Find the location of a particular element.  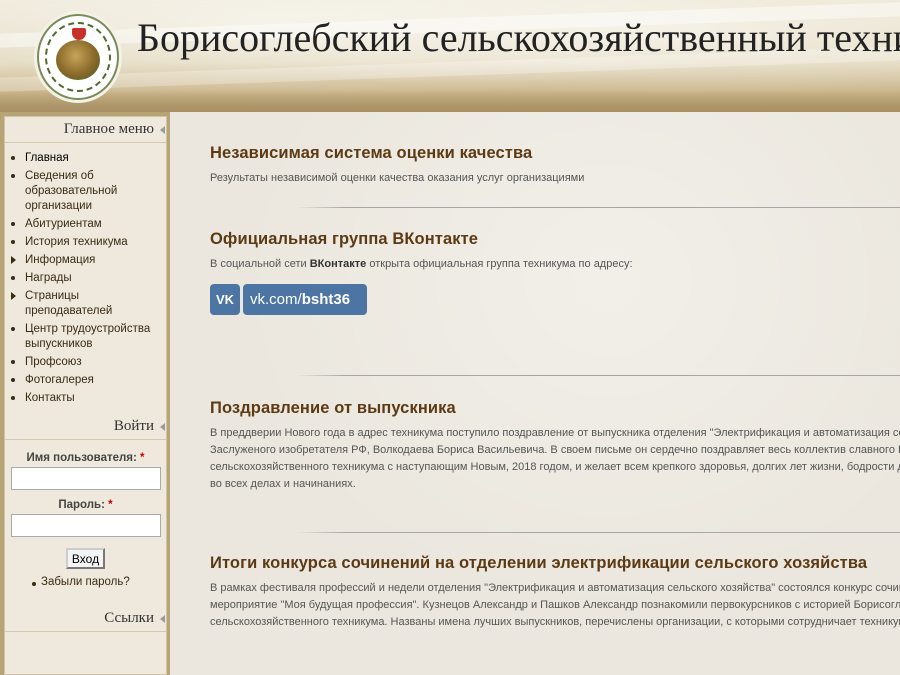

password-input is located at coordinates (86, 525).